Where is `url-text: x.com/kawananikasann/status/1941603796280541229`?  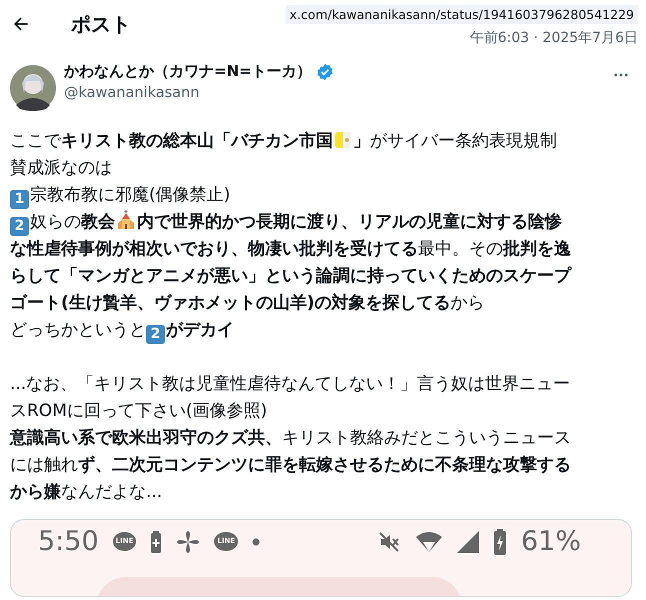
url-text: x.com/kawananikasann/status/1941603796280541229 is located at coordinates (462, 14).